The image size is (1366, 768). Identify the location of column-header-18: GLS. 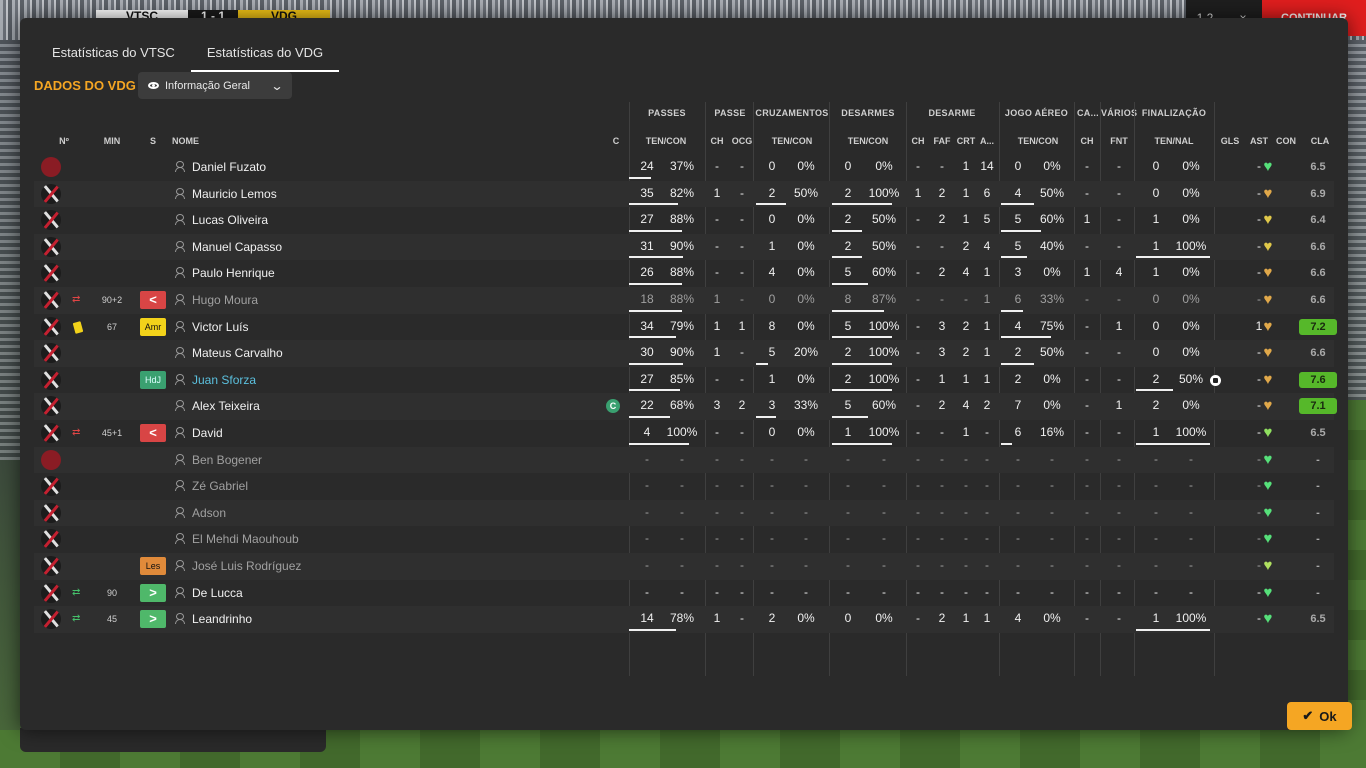
(1230, 141).